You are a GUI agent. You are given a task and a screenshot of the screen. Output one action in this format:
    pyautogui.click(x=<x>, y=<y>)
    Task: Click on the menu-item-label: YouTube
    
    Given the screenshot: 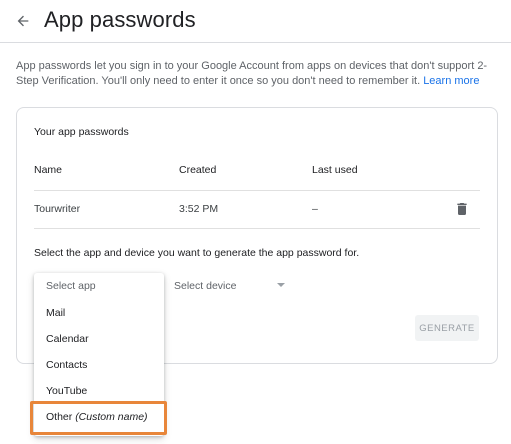 What is the action you would take?
    pyautogui.click(x=67, y=391)
    